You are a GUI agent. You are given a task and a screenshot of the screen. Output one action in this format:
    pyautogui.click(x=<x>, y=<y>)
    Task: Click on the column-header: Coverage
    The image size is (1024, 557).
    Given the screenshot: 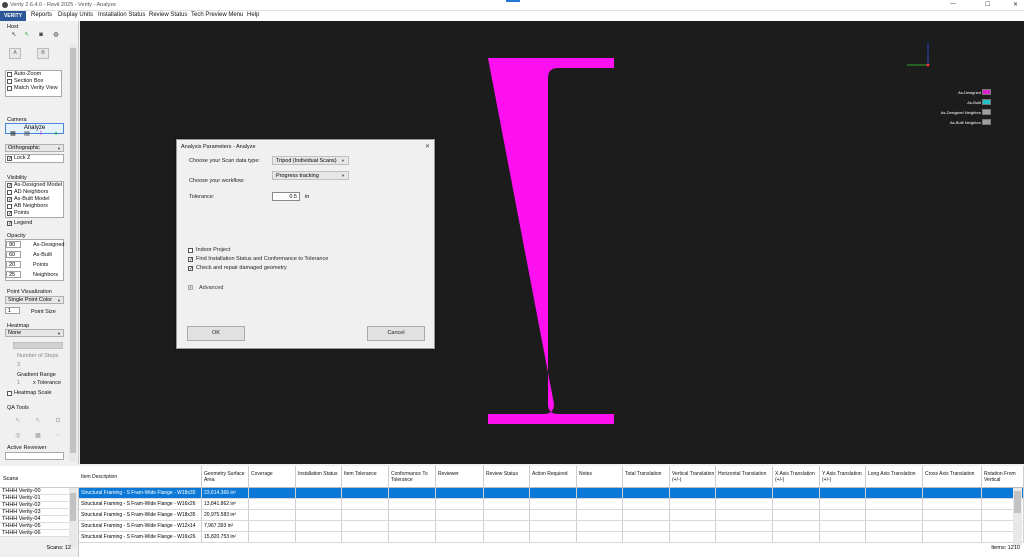 What is the action you would take?
    pyautogui.click(x=272, y=477)
    